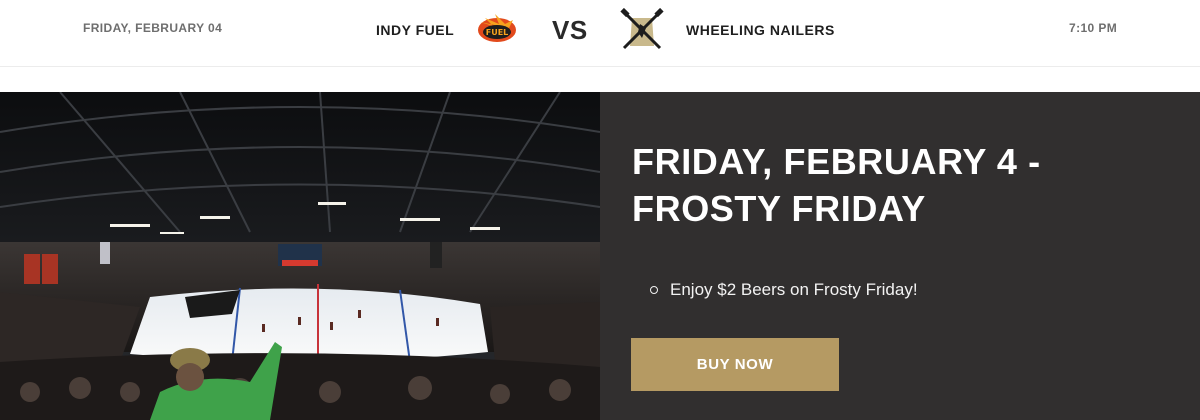  Describe the element at coordinates (794, 289) in the screenshot. I see `promo-text: Enjoy $2 Beers on Frosty Friday!` at that location.